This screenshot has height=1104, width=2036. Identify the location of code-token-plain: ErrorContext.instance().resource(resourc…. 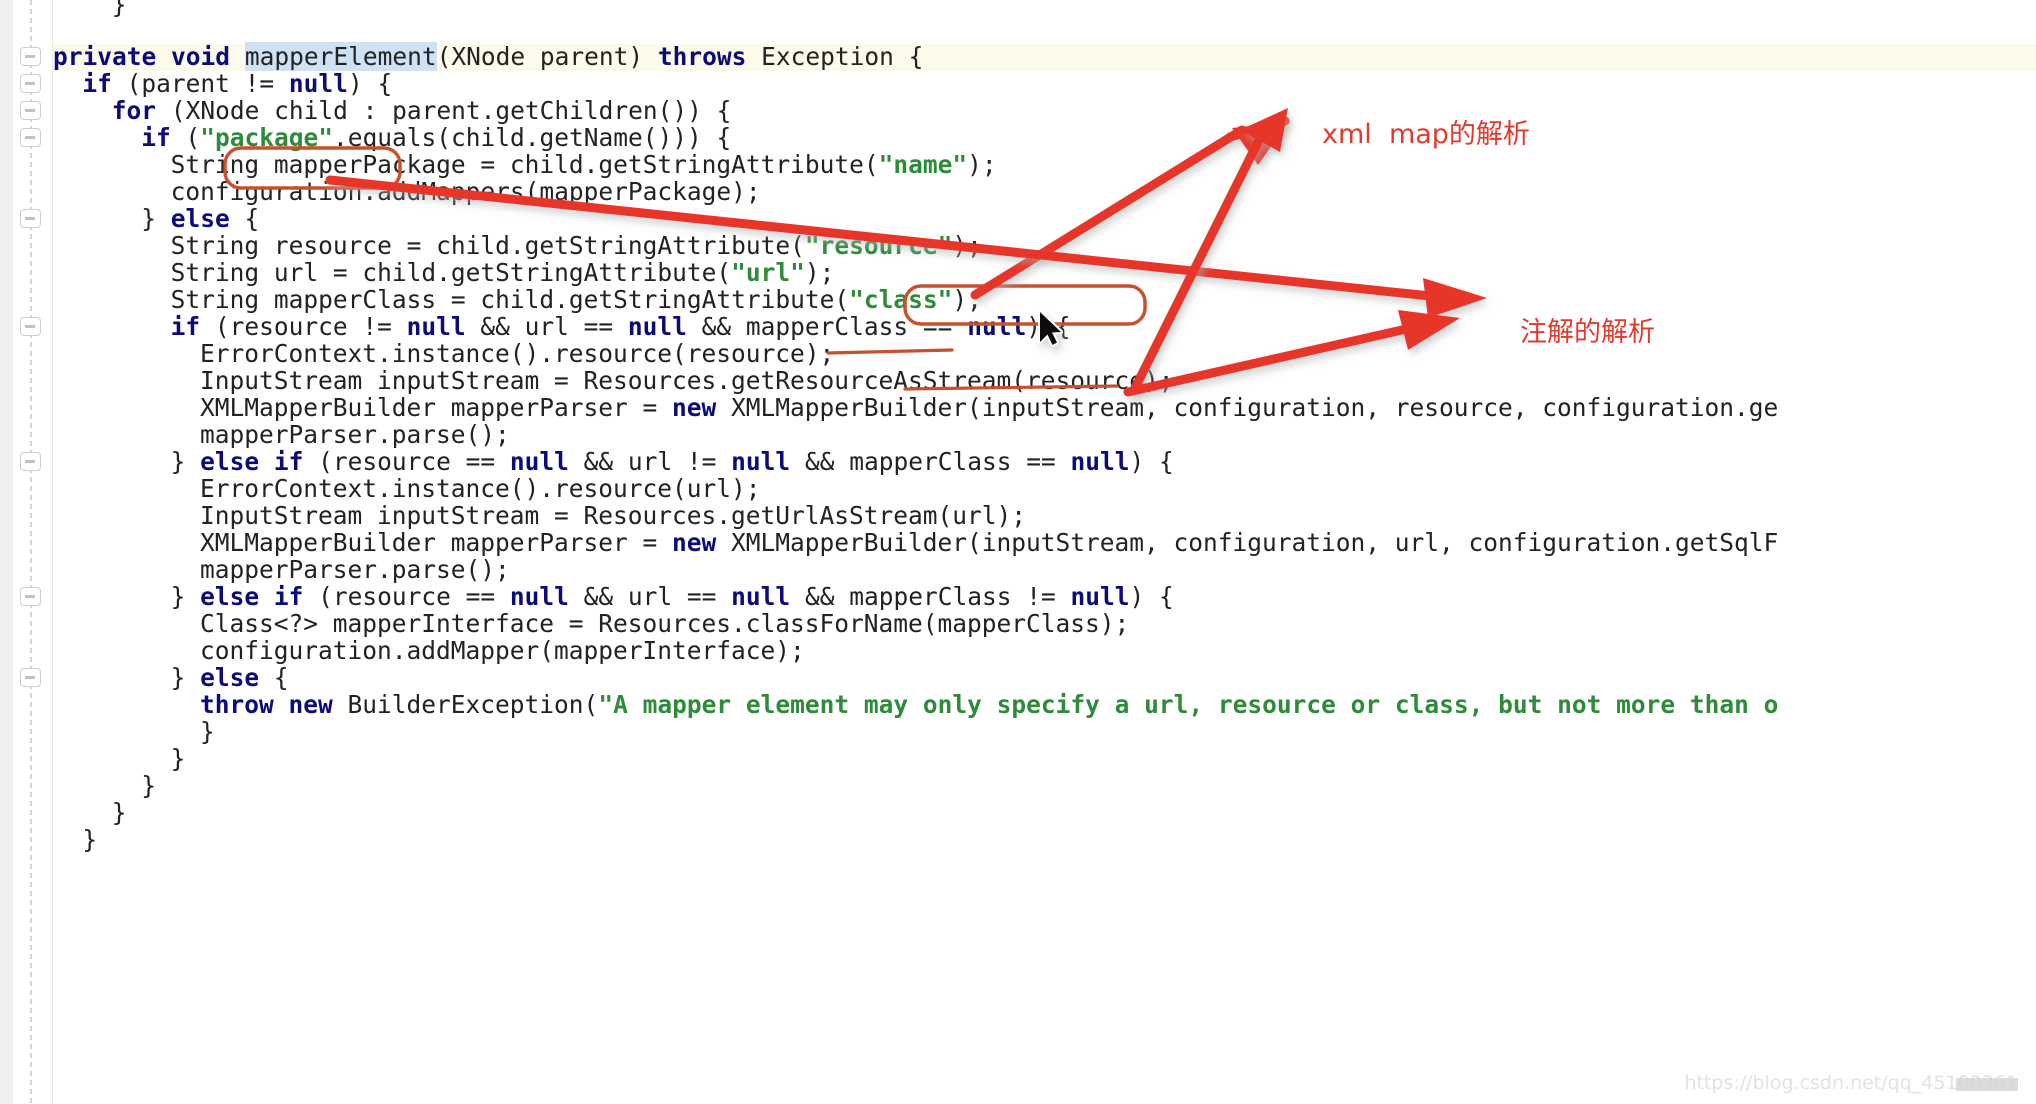
(517, 353).